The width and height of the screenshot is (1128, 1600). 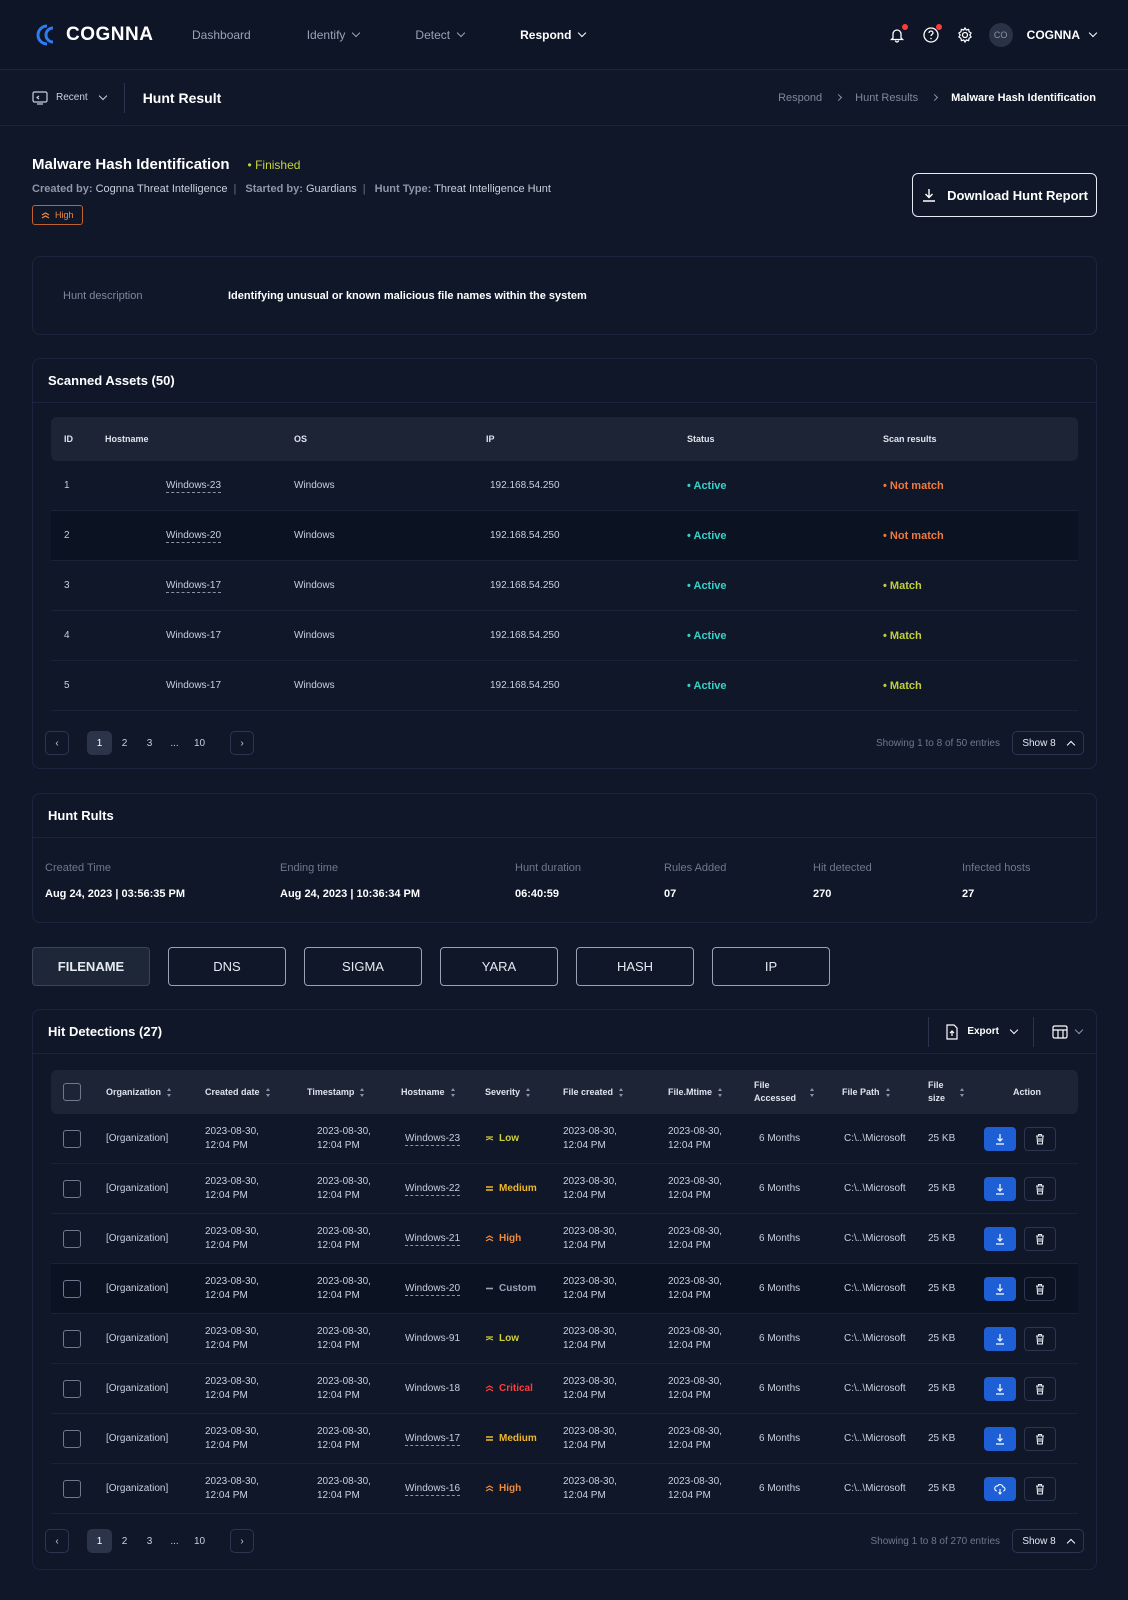 I want to click on col-created-date: Created date, so click(x=256, y=1092).